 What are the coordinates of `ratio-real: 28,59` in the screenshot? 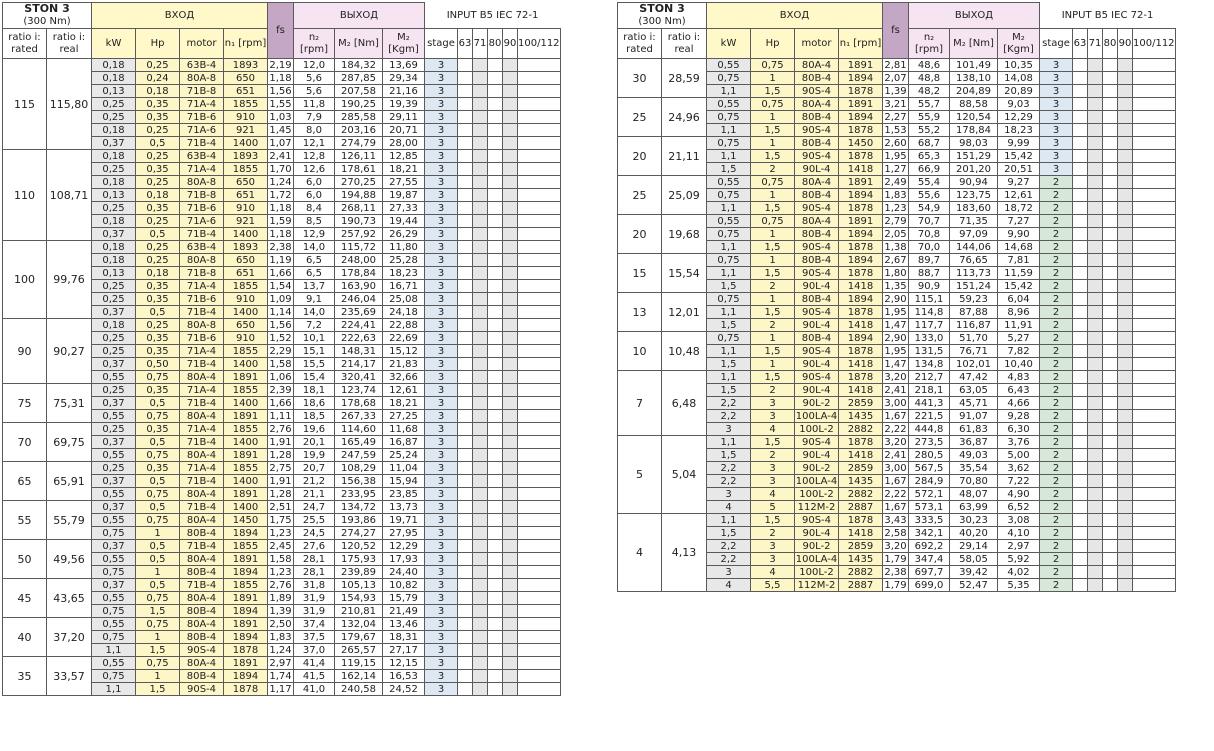 It's located at (684, 78).